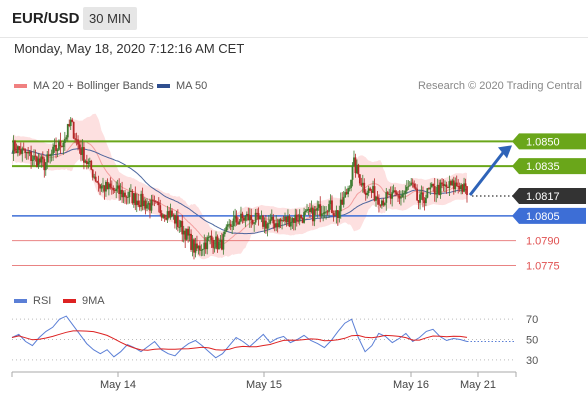  I want to click on x-tick-label-1: May 15, so click(264, 385).